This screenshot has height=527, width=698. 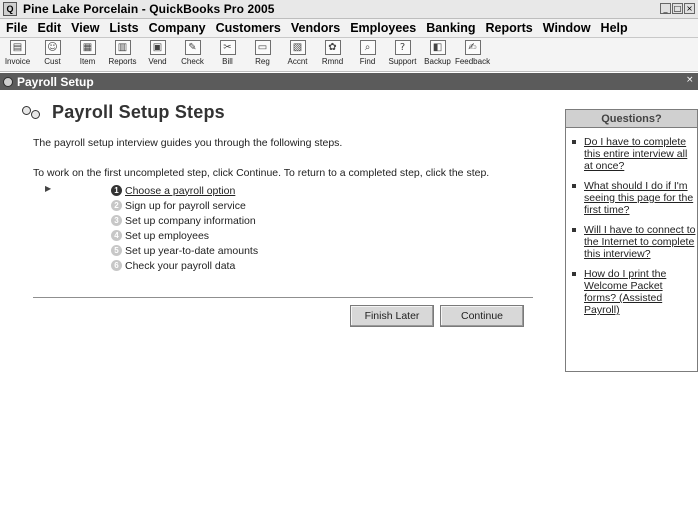 I want to click on customer-icon: ☺, so click(x=52, y=47).